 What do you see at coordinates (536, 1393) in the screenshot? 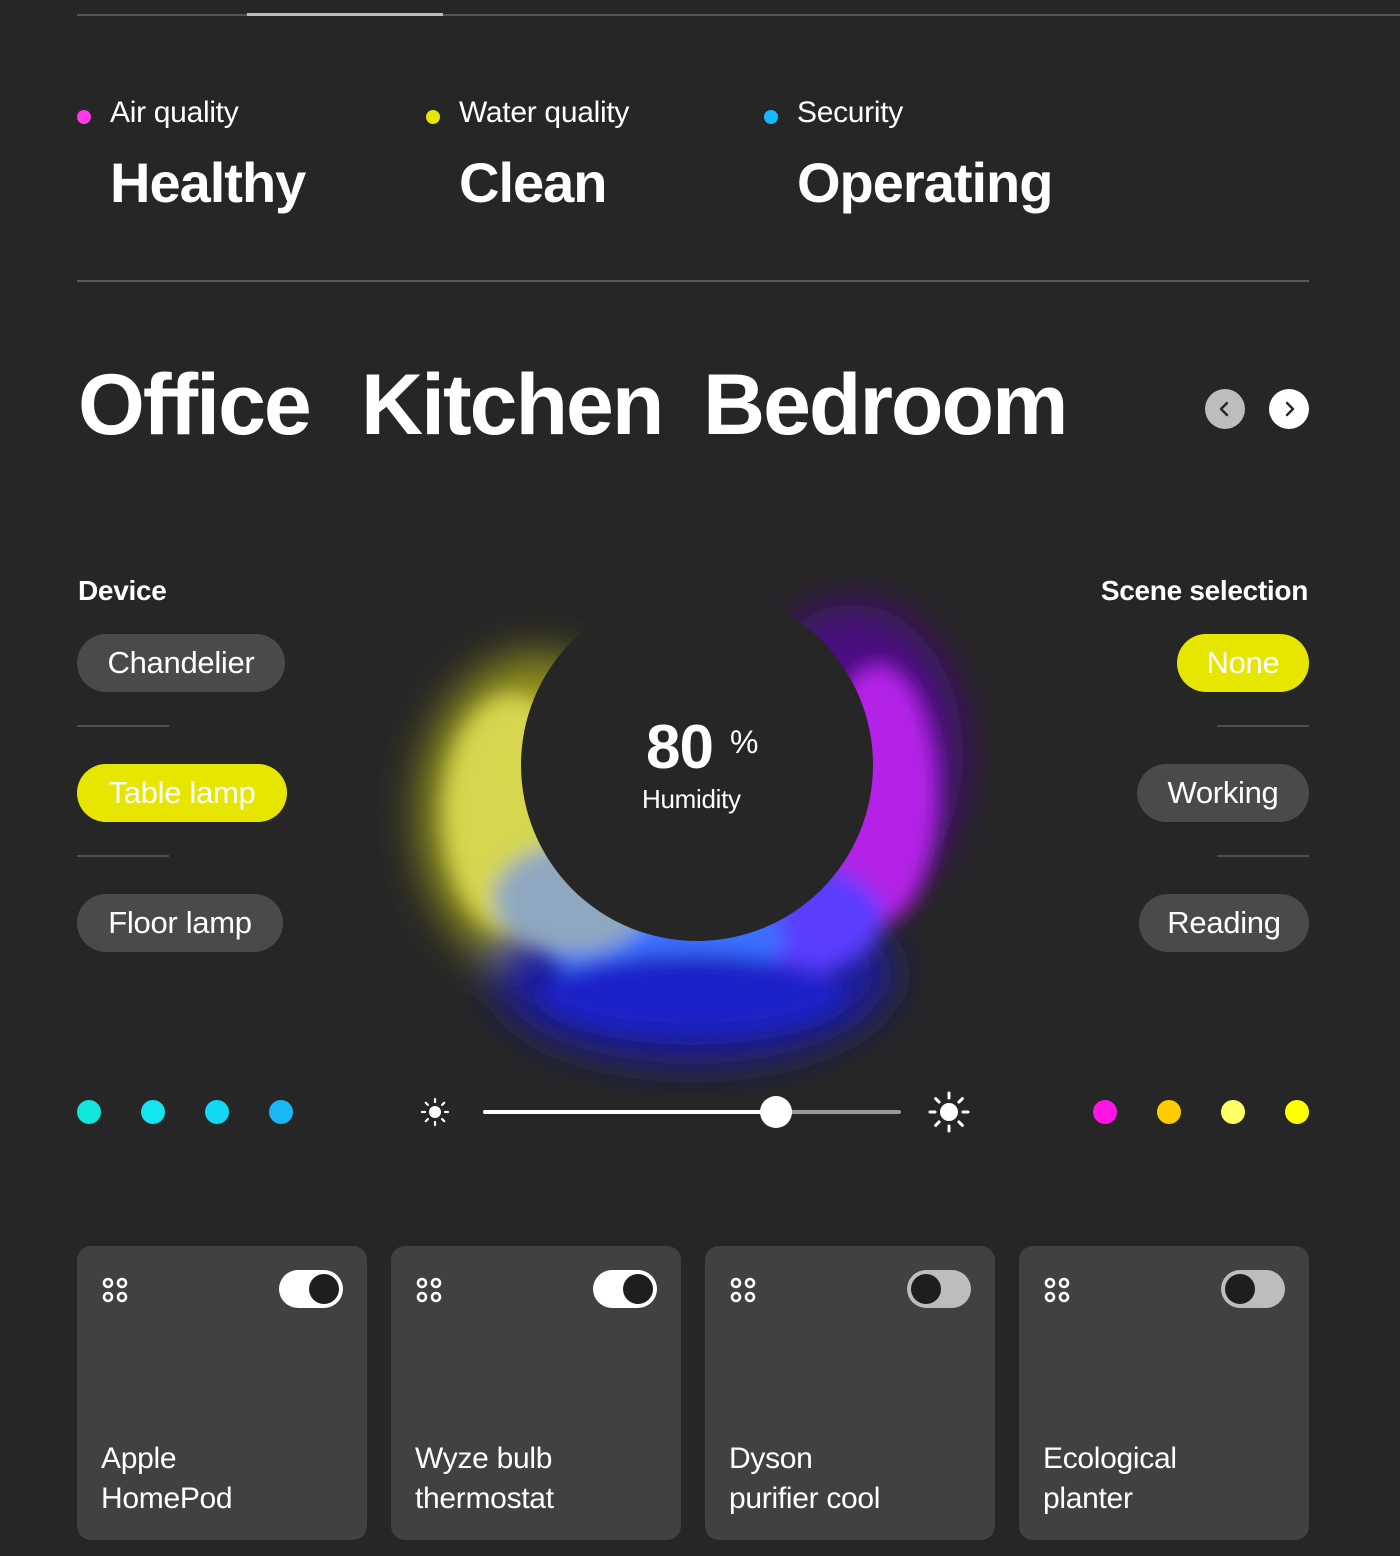
I see `device-card-wyze-bulb: Wyze bulb thermostat` at bounding box center [536, 1393].